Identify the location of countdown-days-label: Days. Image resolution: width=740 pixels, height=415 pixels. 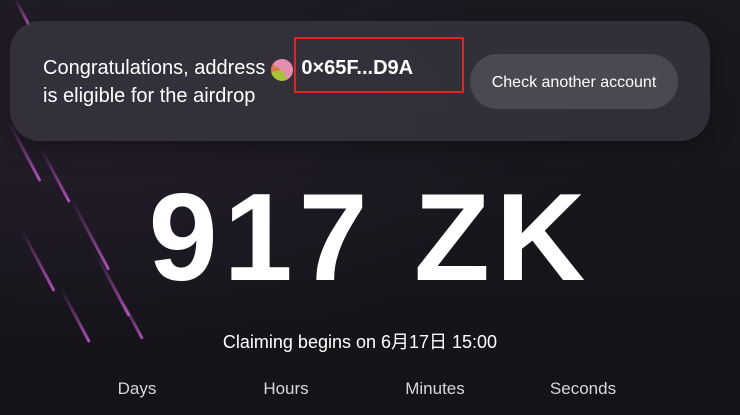
(137, 388).